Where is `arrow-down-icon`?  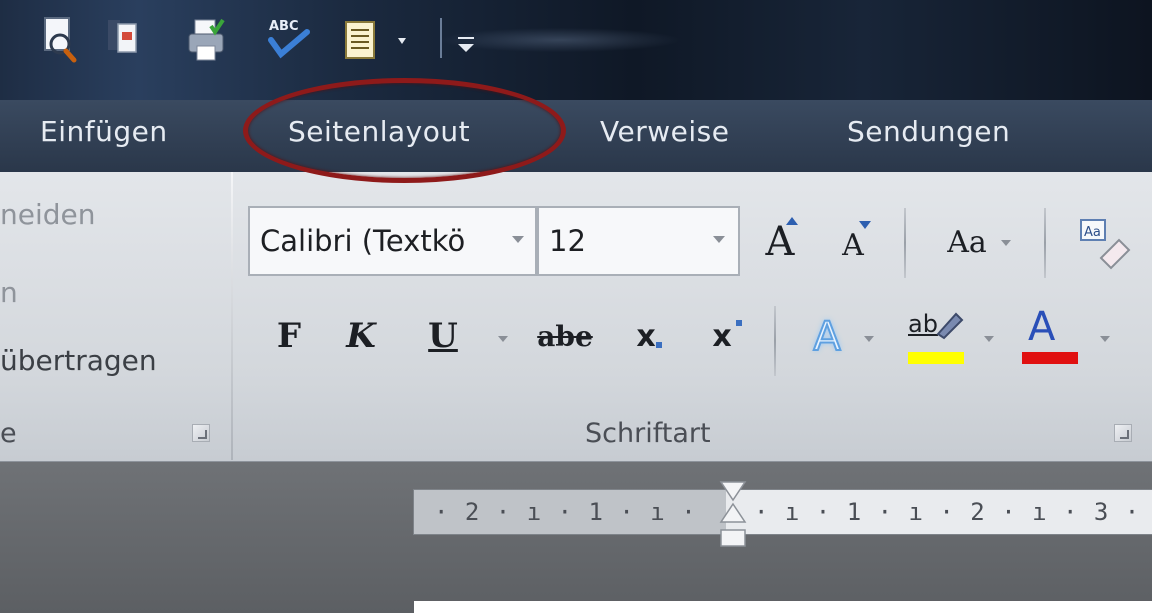
arrow-down-icon is located at coordinates (865, 225).